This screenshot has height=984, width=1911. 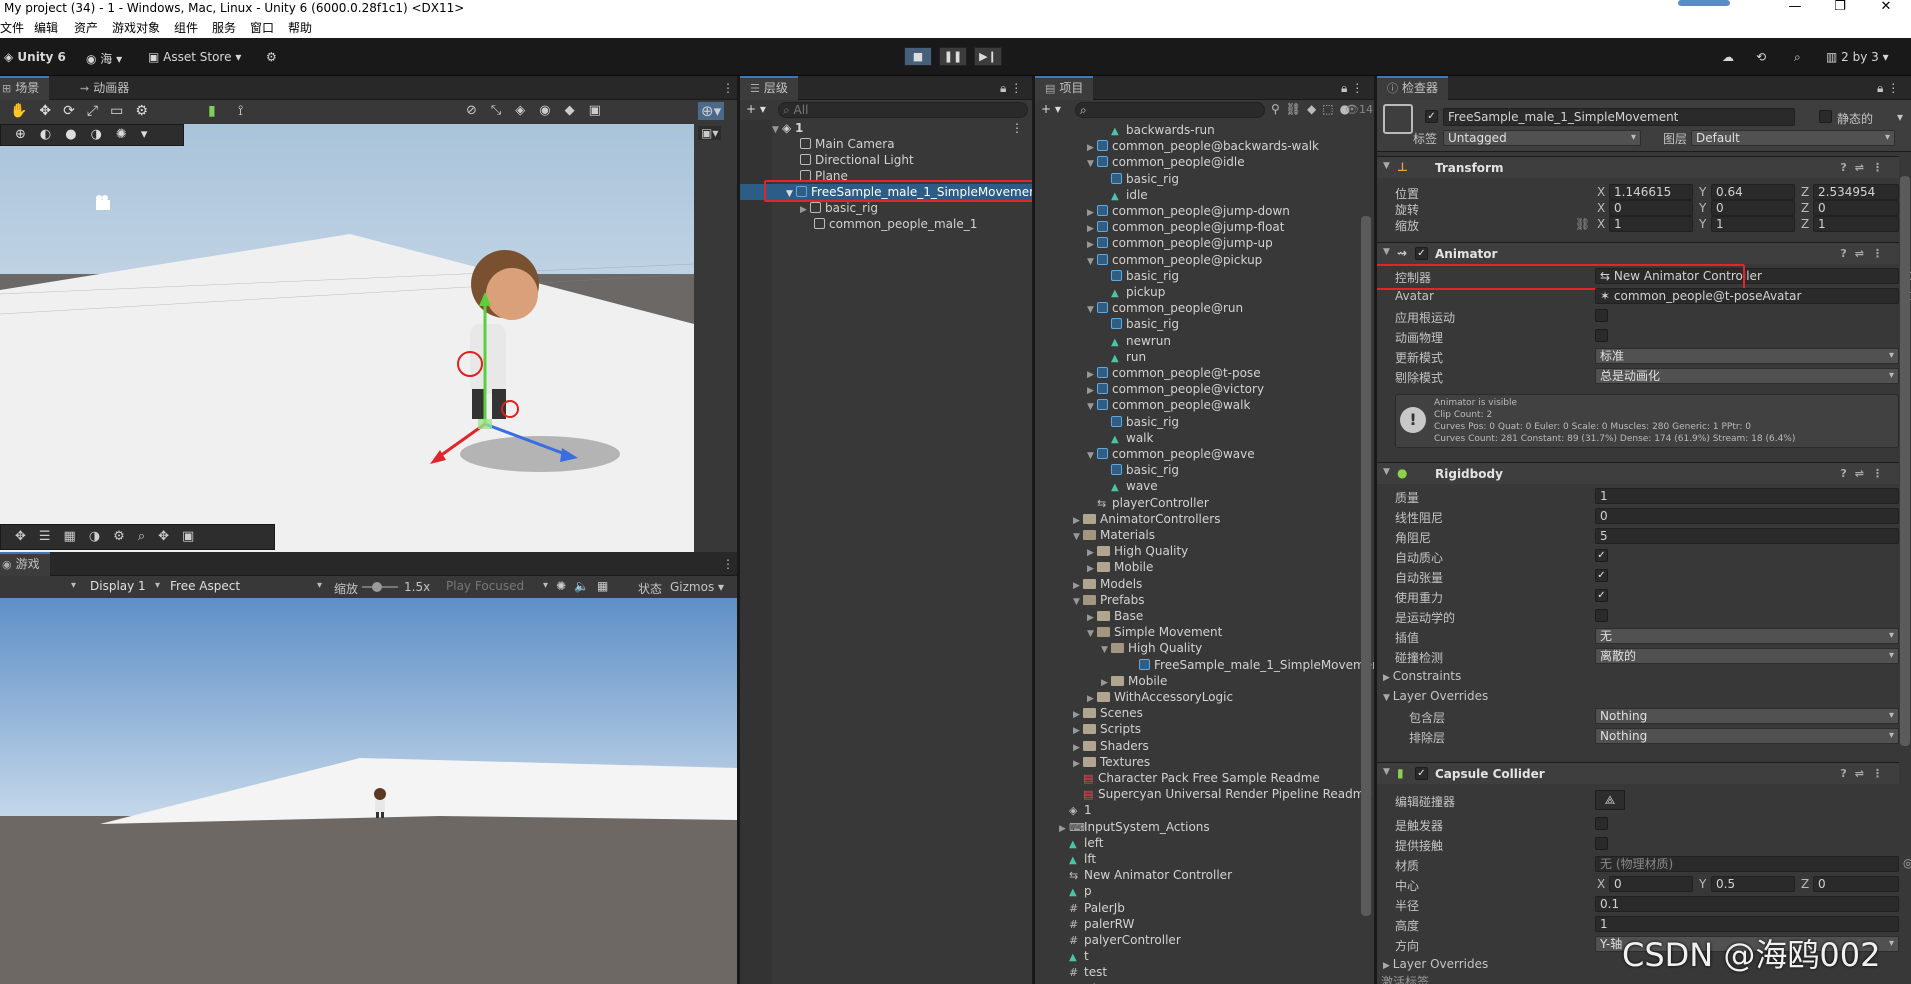 I want to click on edit-collider-button: ⟁, so click(x=1610, y=800).